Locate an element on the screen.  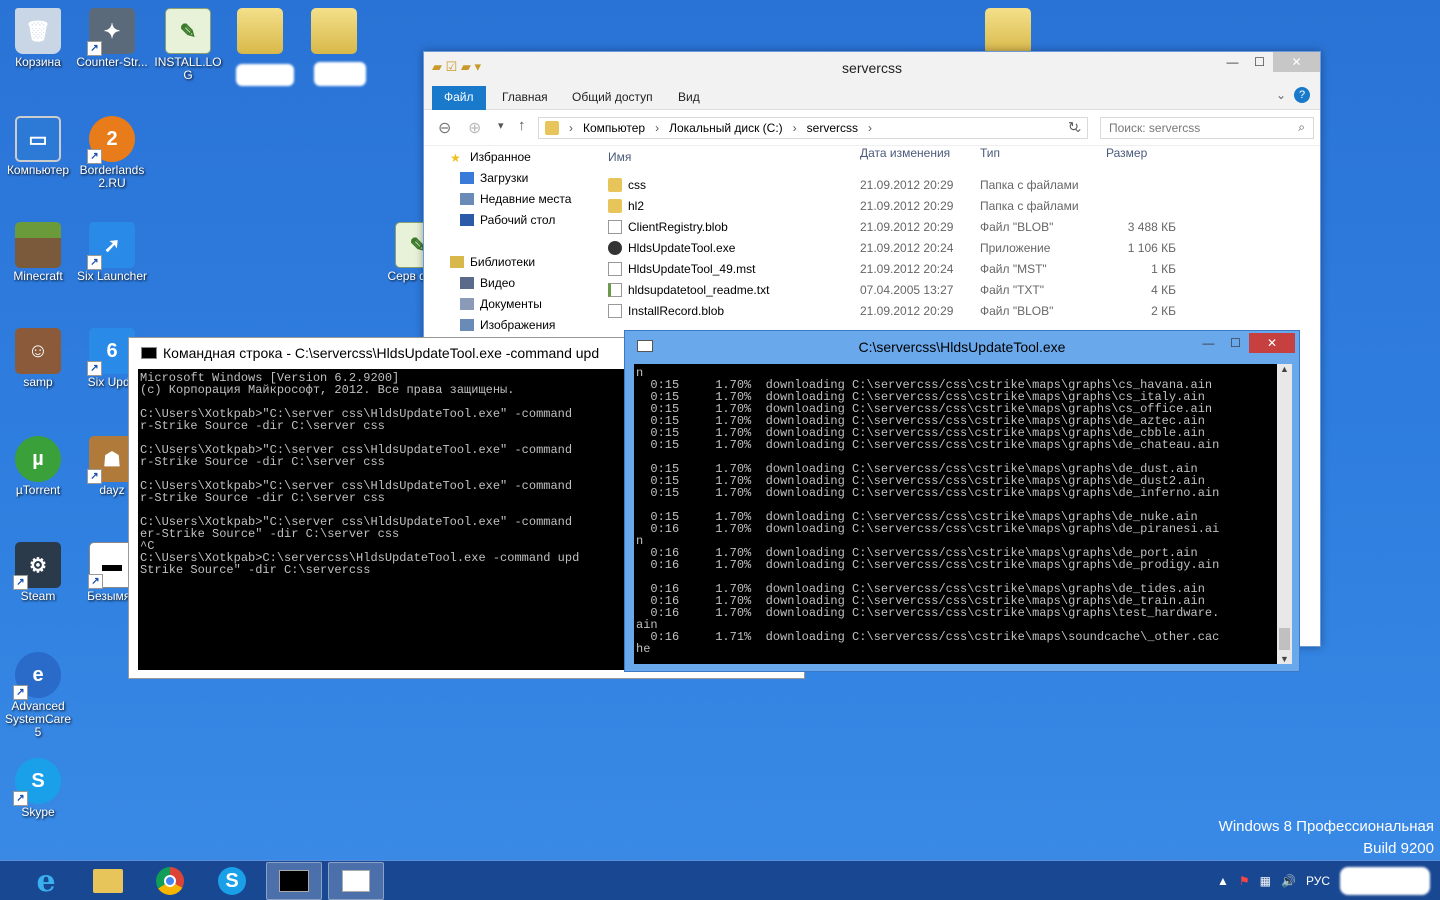
desktop-icon-install-log: ✎ INSTALL.LOG is located at coordinates (188, 45).